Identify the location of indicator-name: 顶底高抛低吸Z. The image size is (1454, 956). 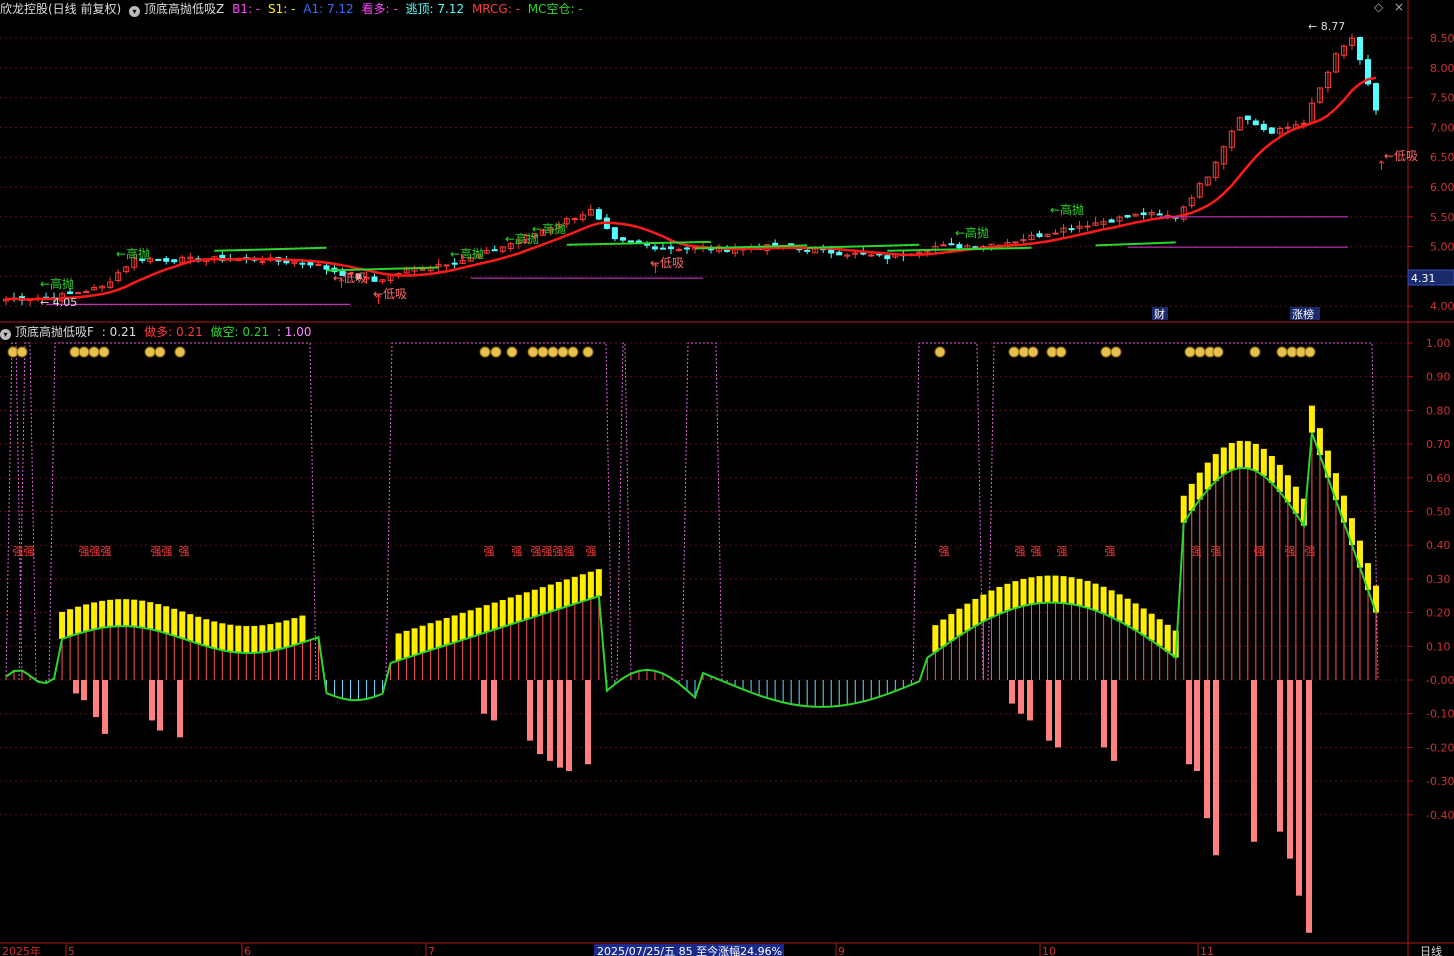
(184, 9).